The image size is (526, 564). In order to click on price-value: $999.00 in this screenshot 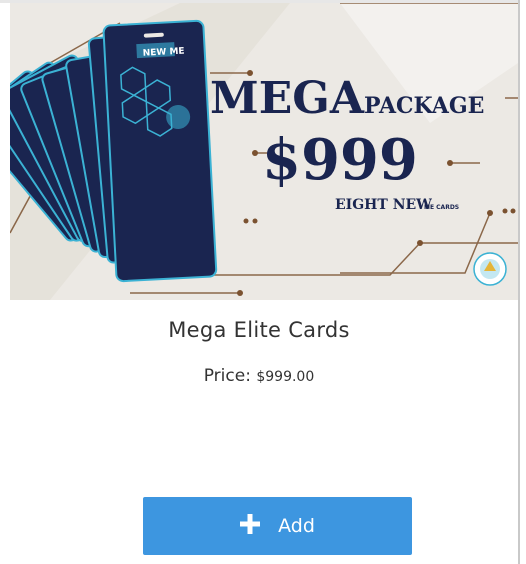, I will do `click(285, 377)`.